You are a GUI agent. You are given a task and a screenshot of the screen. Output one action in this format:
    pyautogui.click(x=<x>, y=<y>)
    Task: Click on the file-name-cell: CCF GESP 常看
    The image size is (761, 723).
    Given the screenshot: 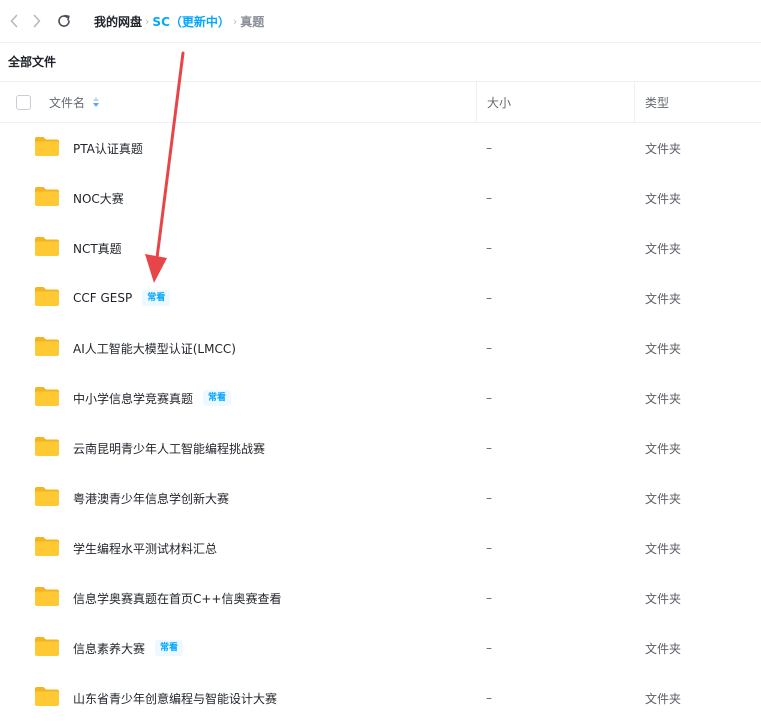 What is the action you would take?
    pyautogui.click(x=122, y=298)
    